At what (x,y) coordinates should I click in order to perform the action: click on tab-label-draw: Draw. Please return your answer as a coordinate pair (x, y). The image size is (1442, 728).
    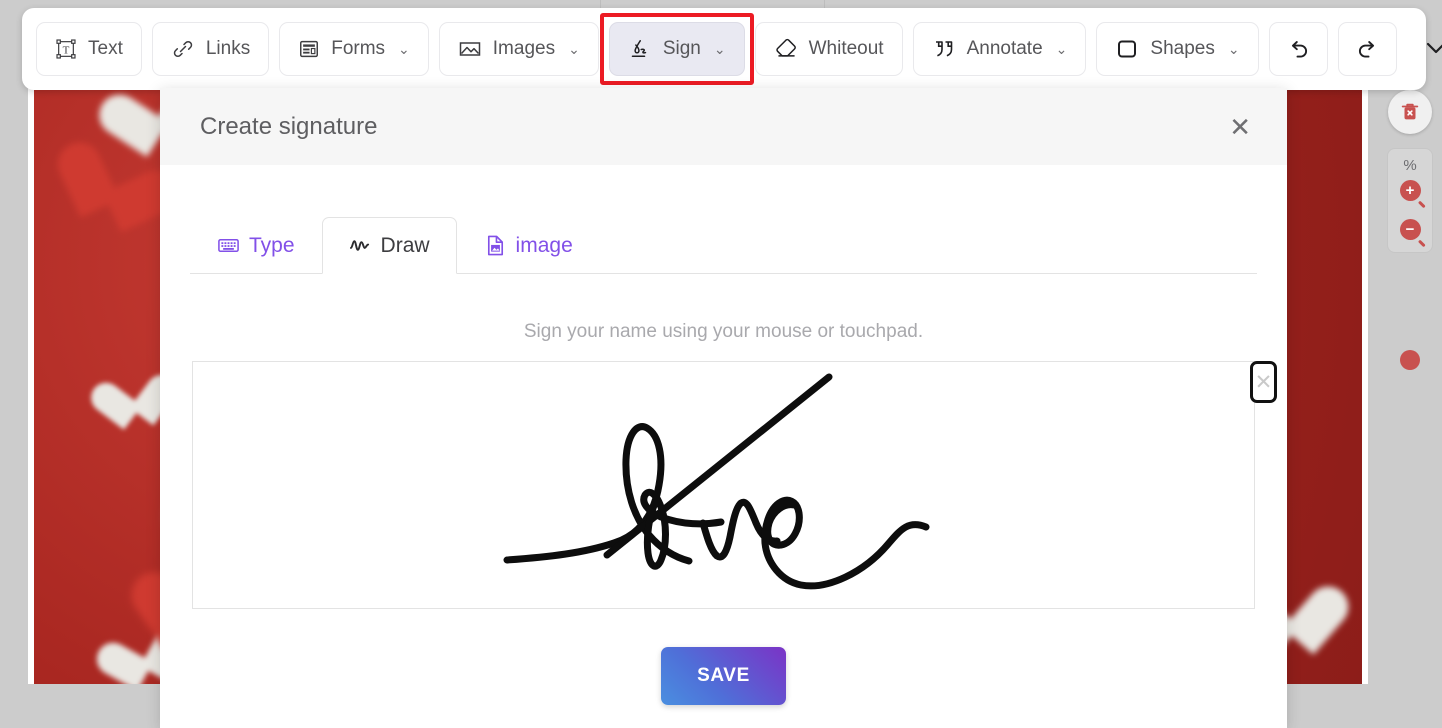
    Looking at the image, I should click on (405, 245).